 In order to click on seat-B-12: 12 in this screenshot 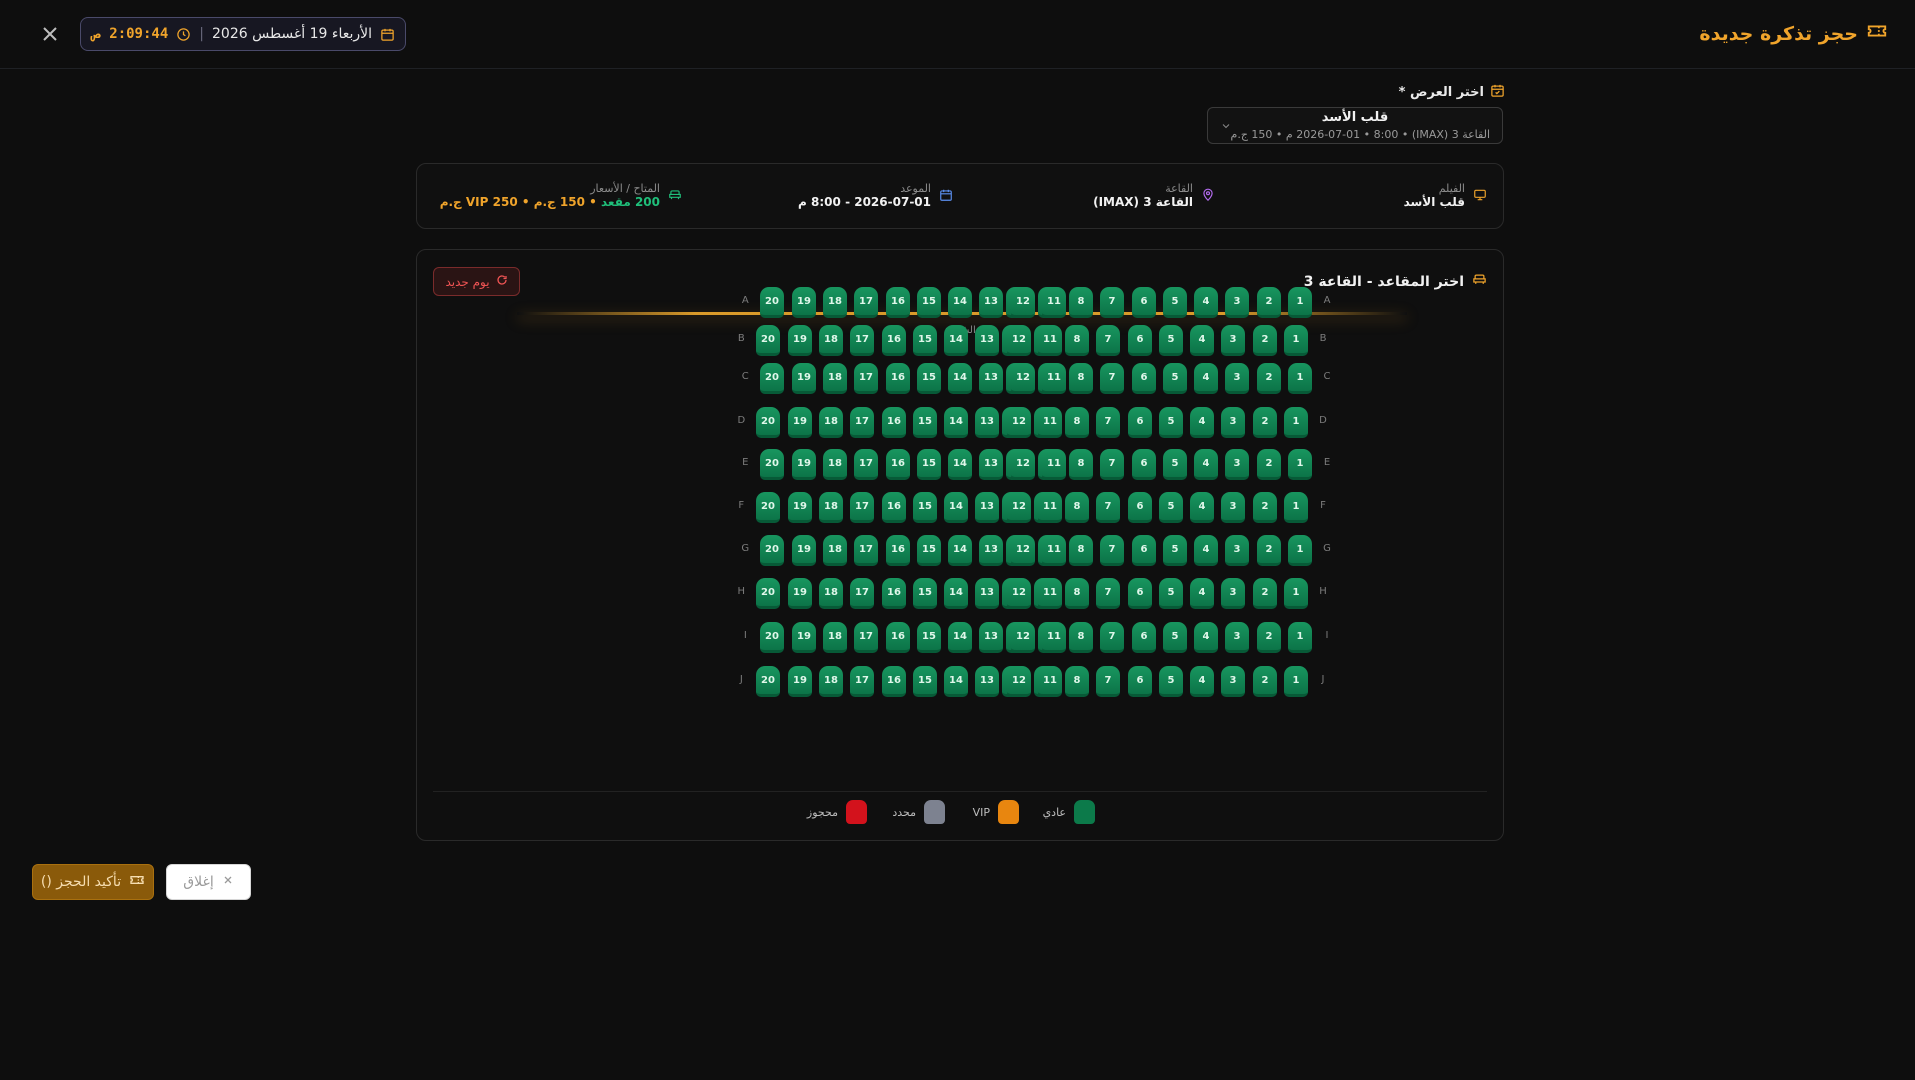, I will do `click(1019, 340)`.